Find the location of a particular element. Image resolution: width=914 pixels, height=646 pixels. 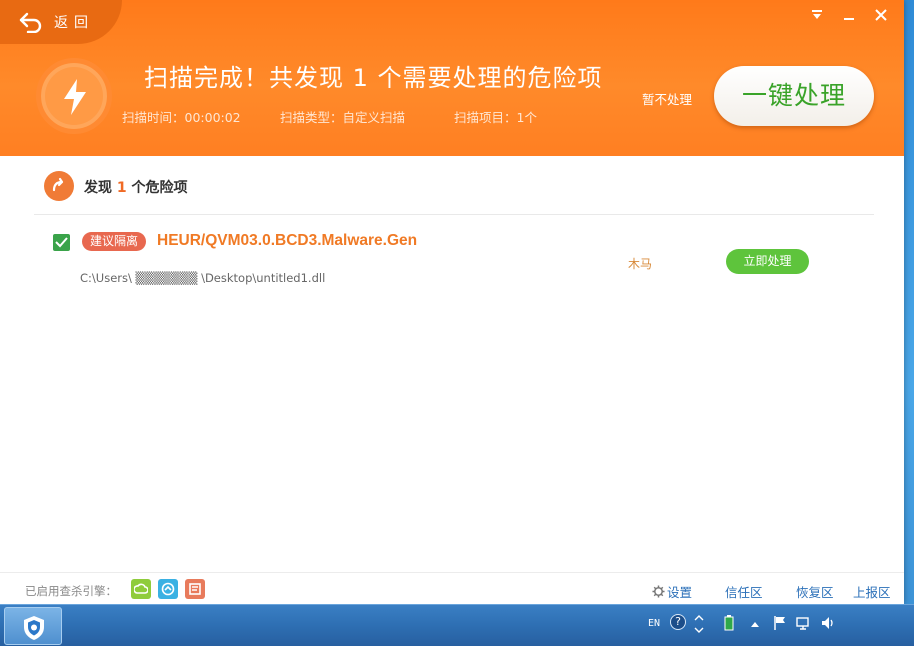

report-zone-link: 上报区 is located at coordinates (872, 591).